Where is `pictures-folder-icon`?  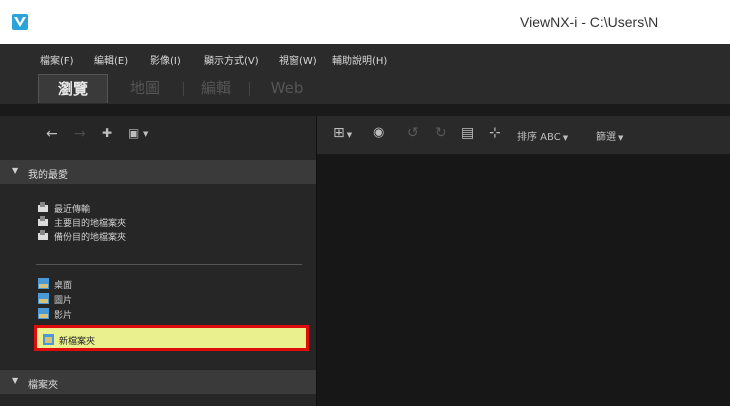 pictures-folder-icon is located at coordinates (43, 298).